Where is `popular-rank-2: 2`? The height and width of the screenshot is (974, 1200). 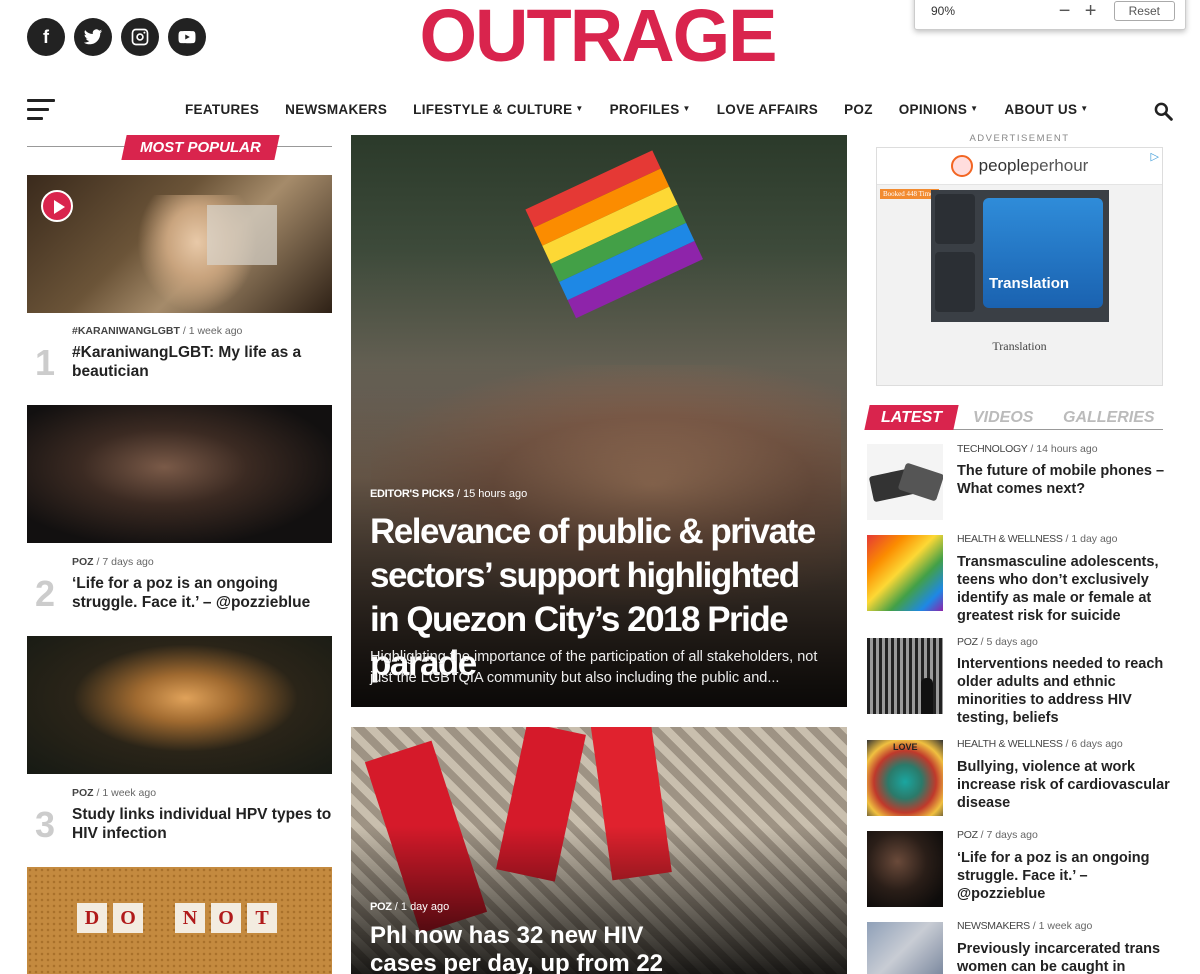
popular-rank-2: 2 is located at coordinates (45, 593).